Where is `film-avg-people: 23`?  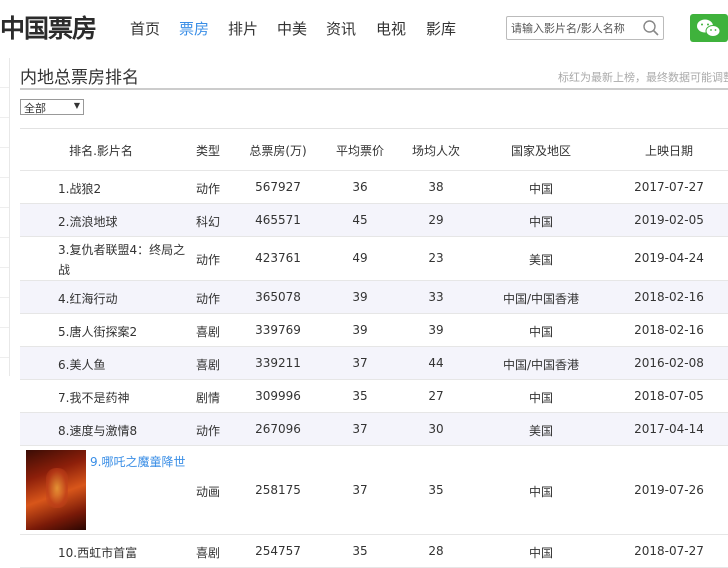 film-avg-people: 23 is located at coordinates (436, 258).